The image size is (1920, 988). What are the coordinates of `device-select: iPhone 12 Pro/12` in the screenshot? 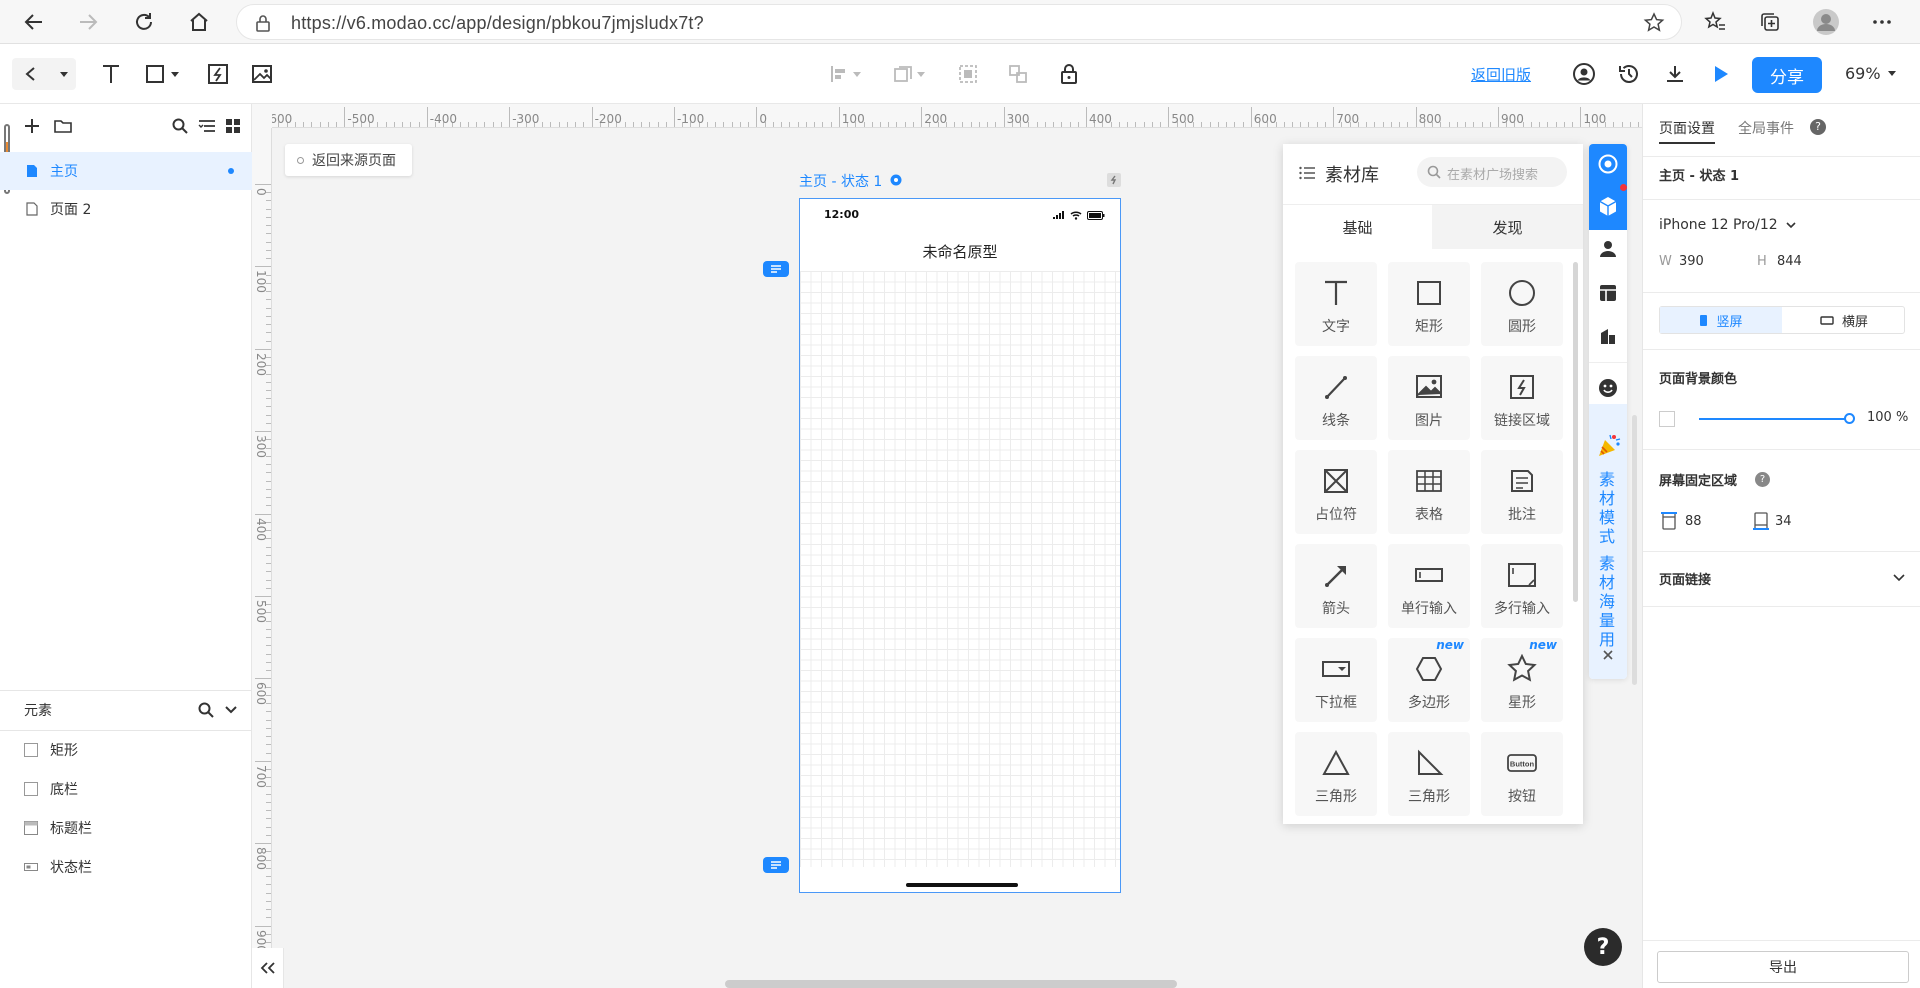 It's located at (1727, 225).